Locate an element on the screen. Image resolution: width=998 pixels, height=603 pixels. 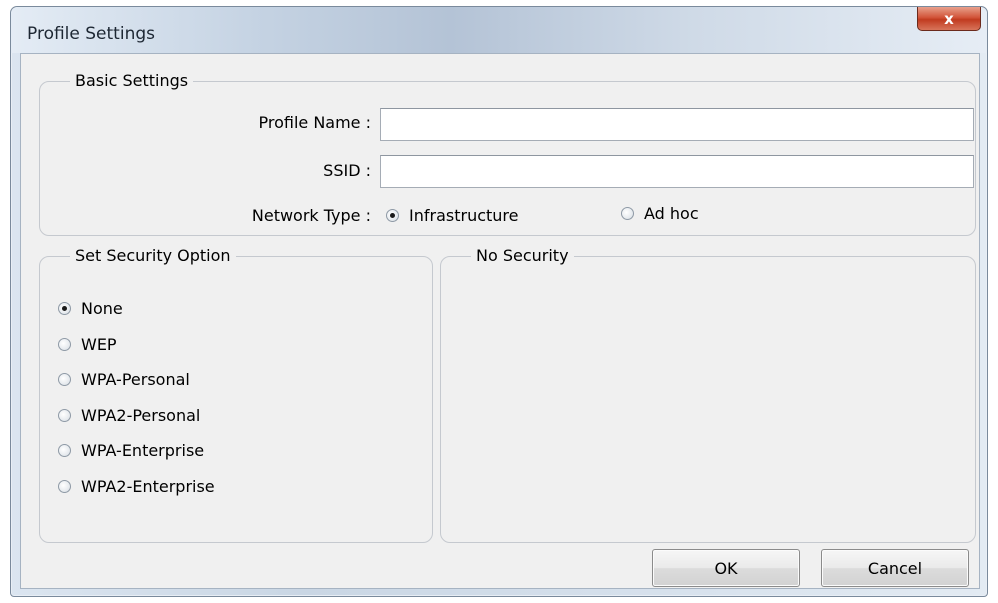
security-option-label: None is located at coordinates (102, 309).